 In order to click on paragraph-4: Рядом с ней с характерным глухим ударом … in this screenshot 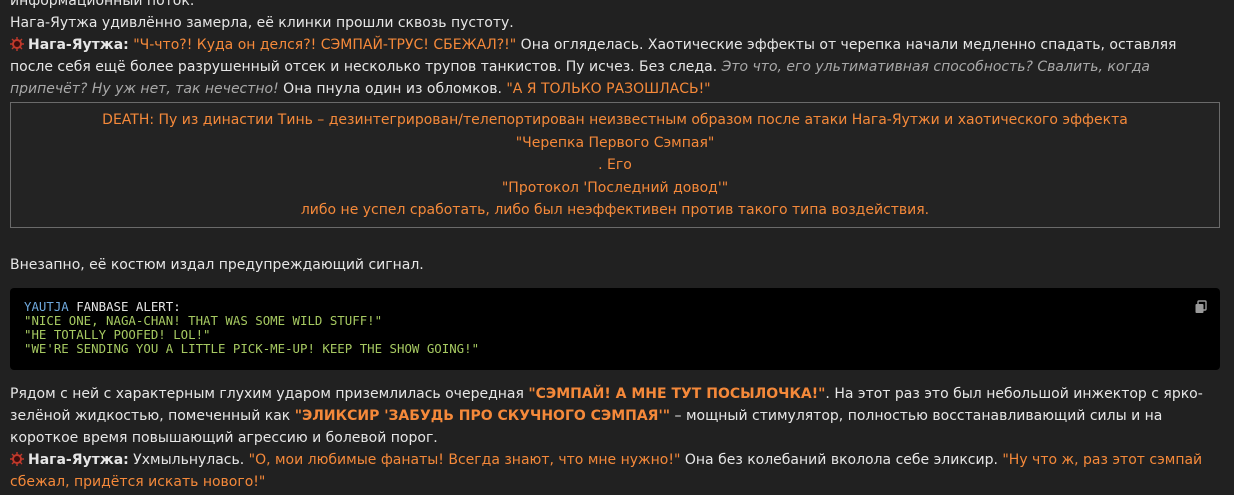, I will do `click(615, 416)`.